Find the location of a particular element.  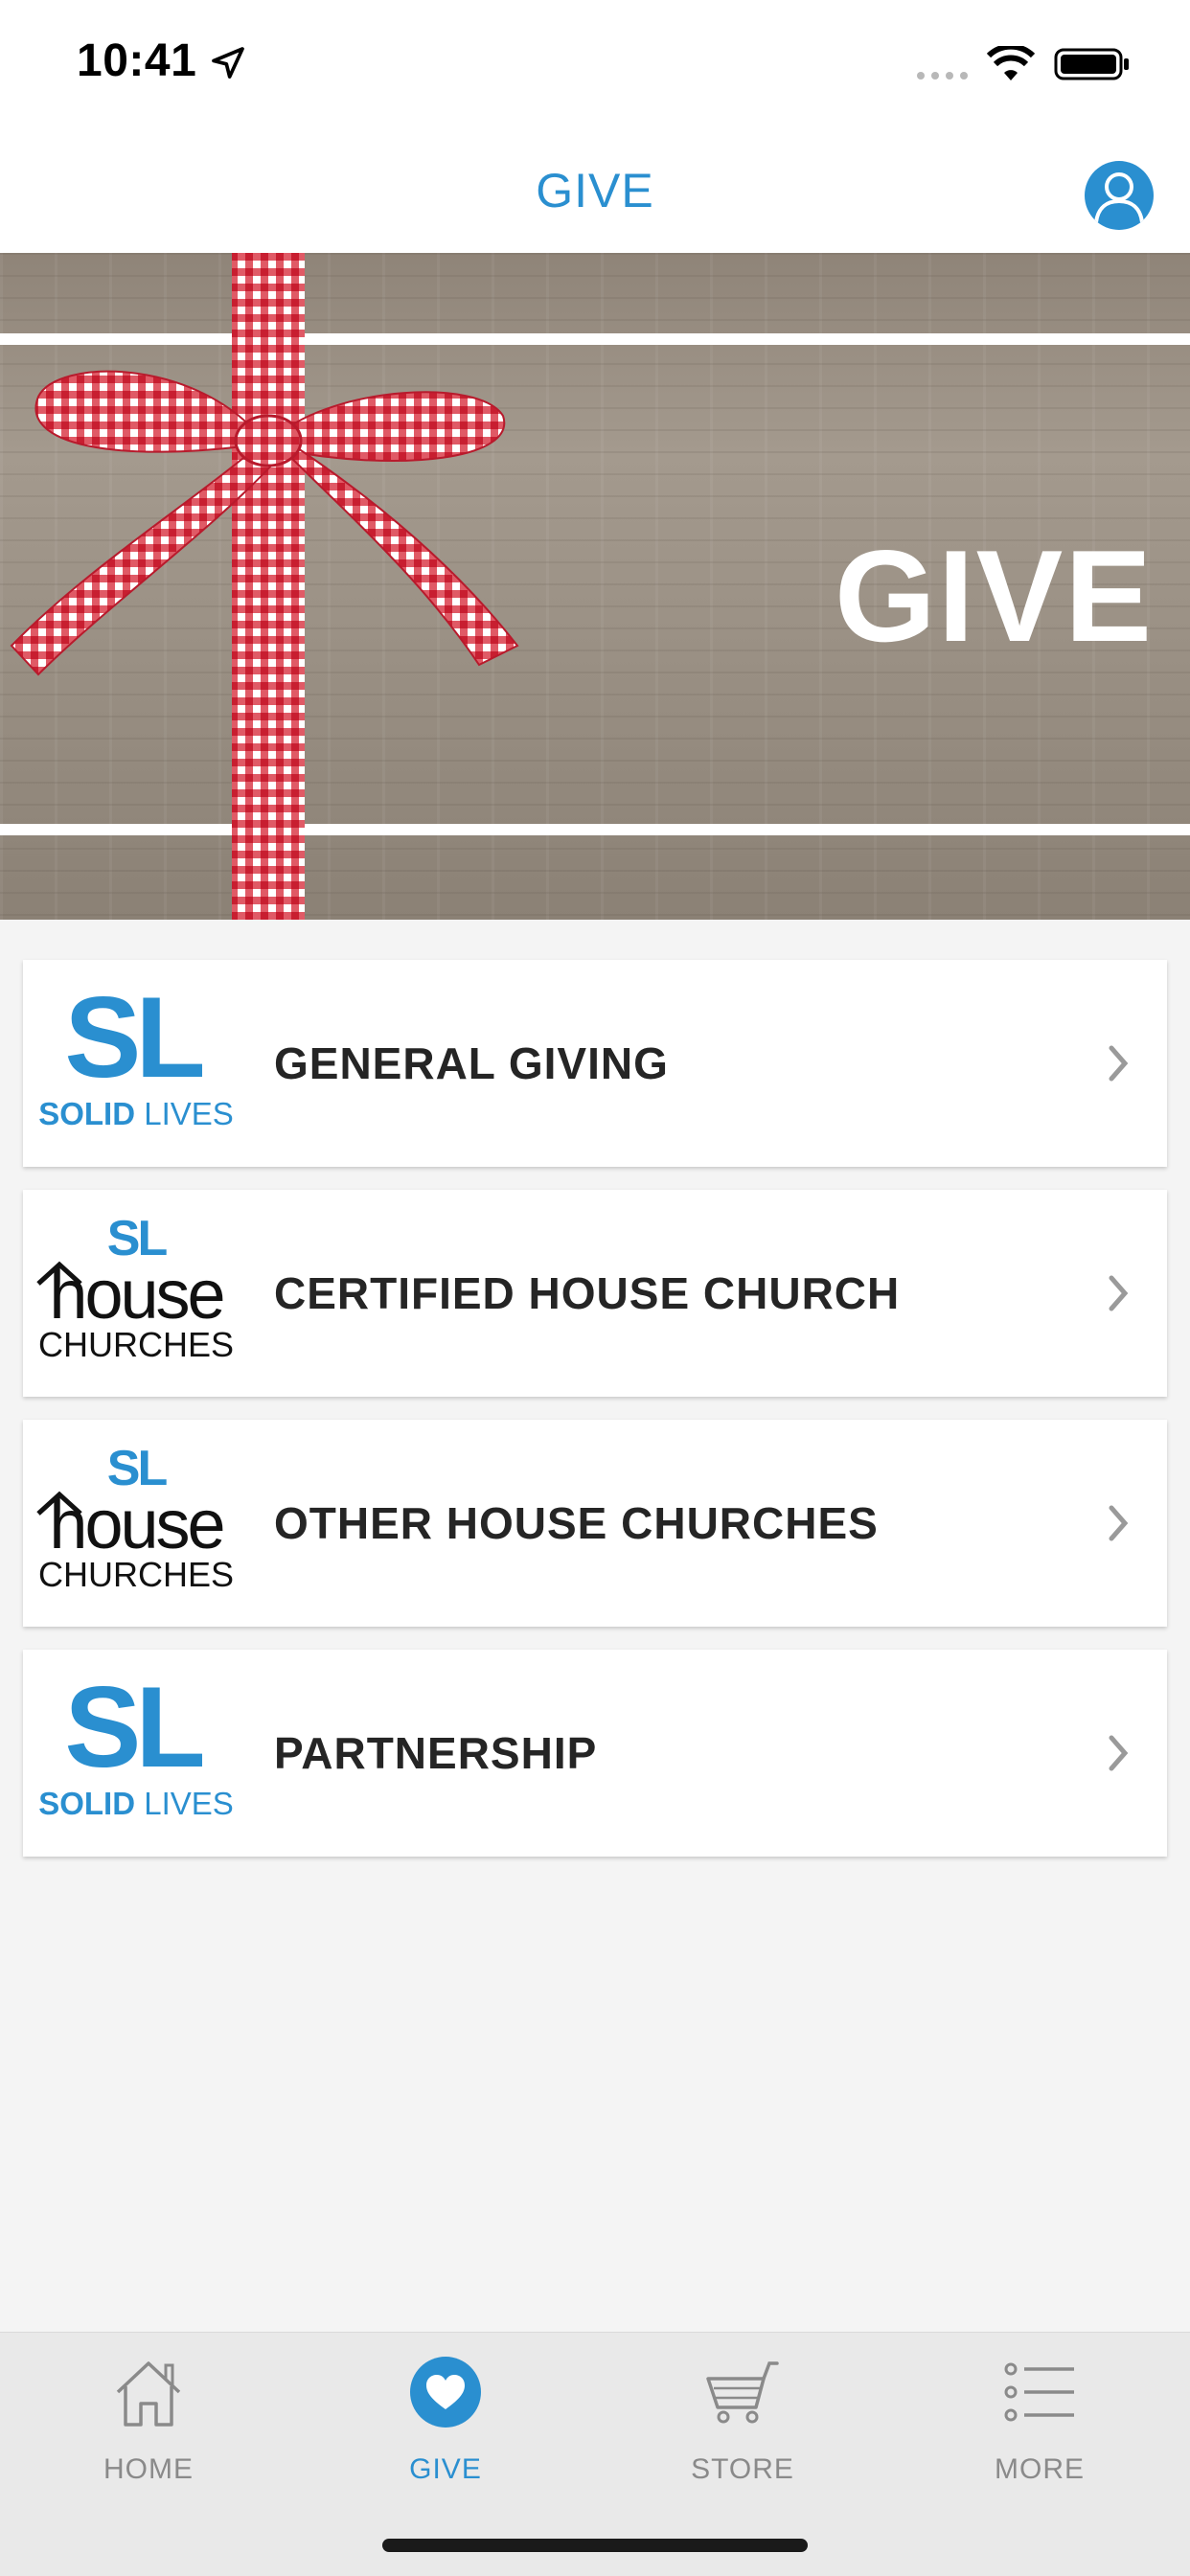

tab-store: STORE is located at coordinates (743, 2419).